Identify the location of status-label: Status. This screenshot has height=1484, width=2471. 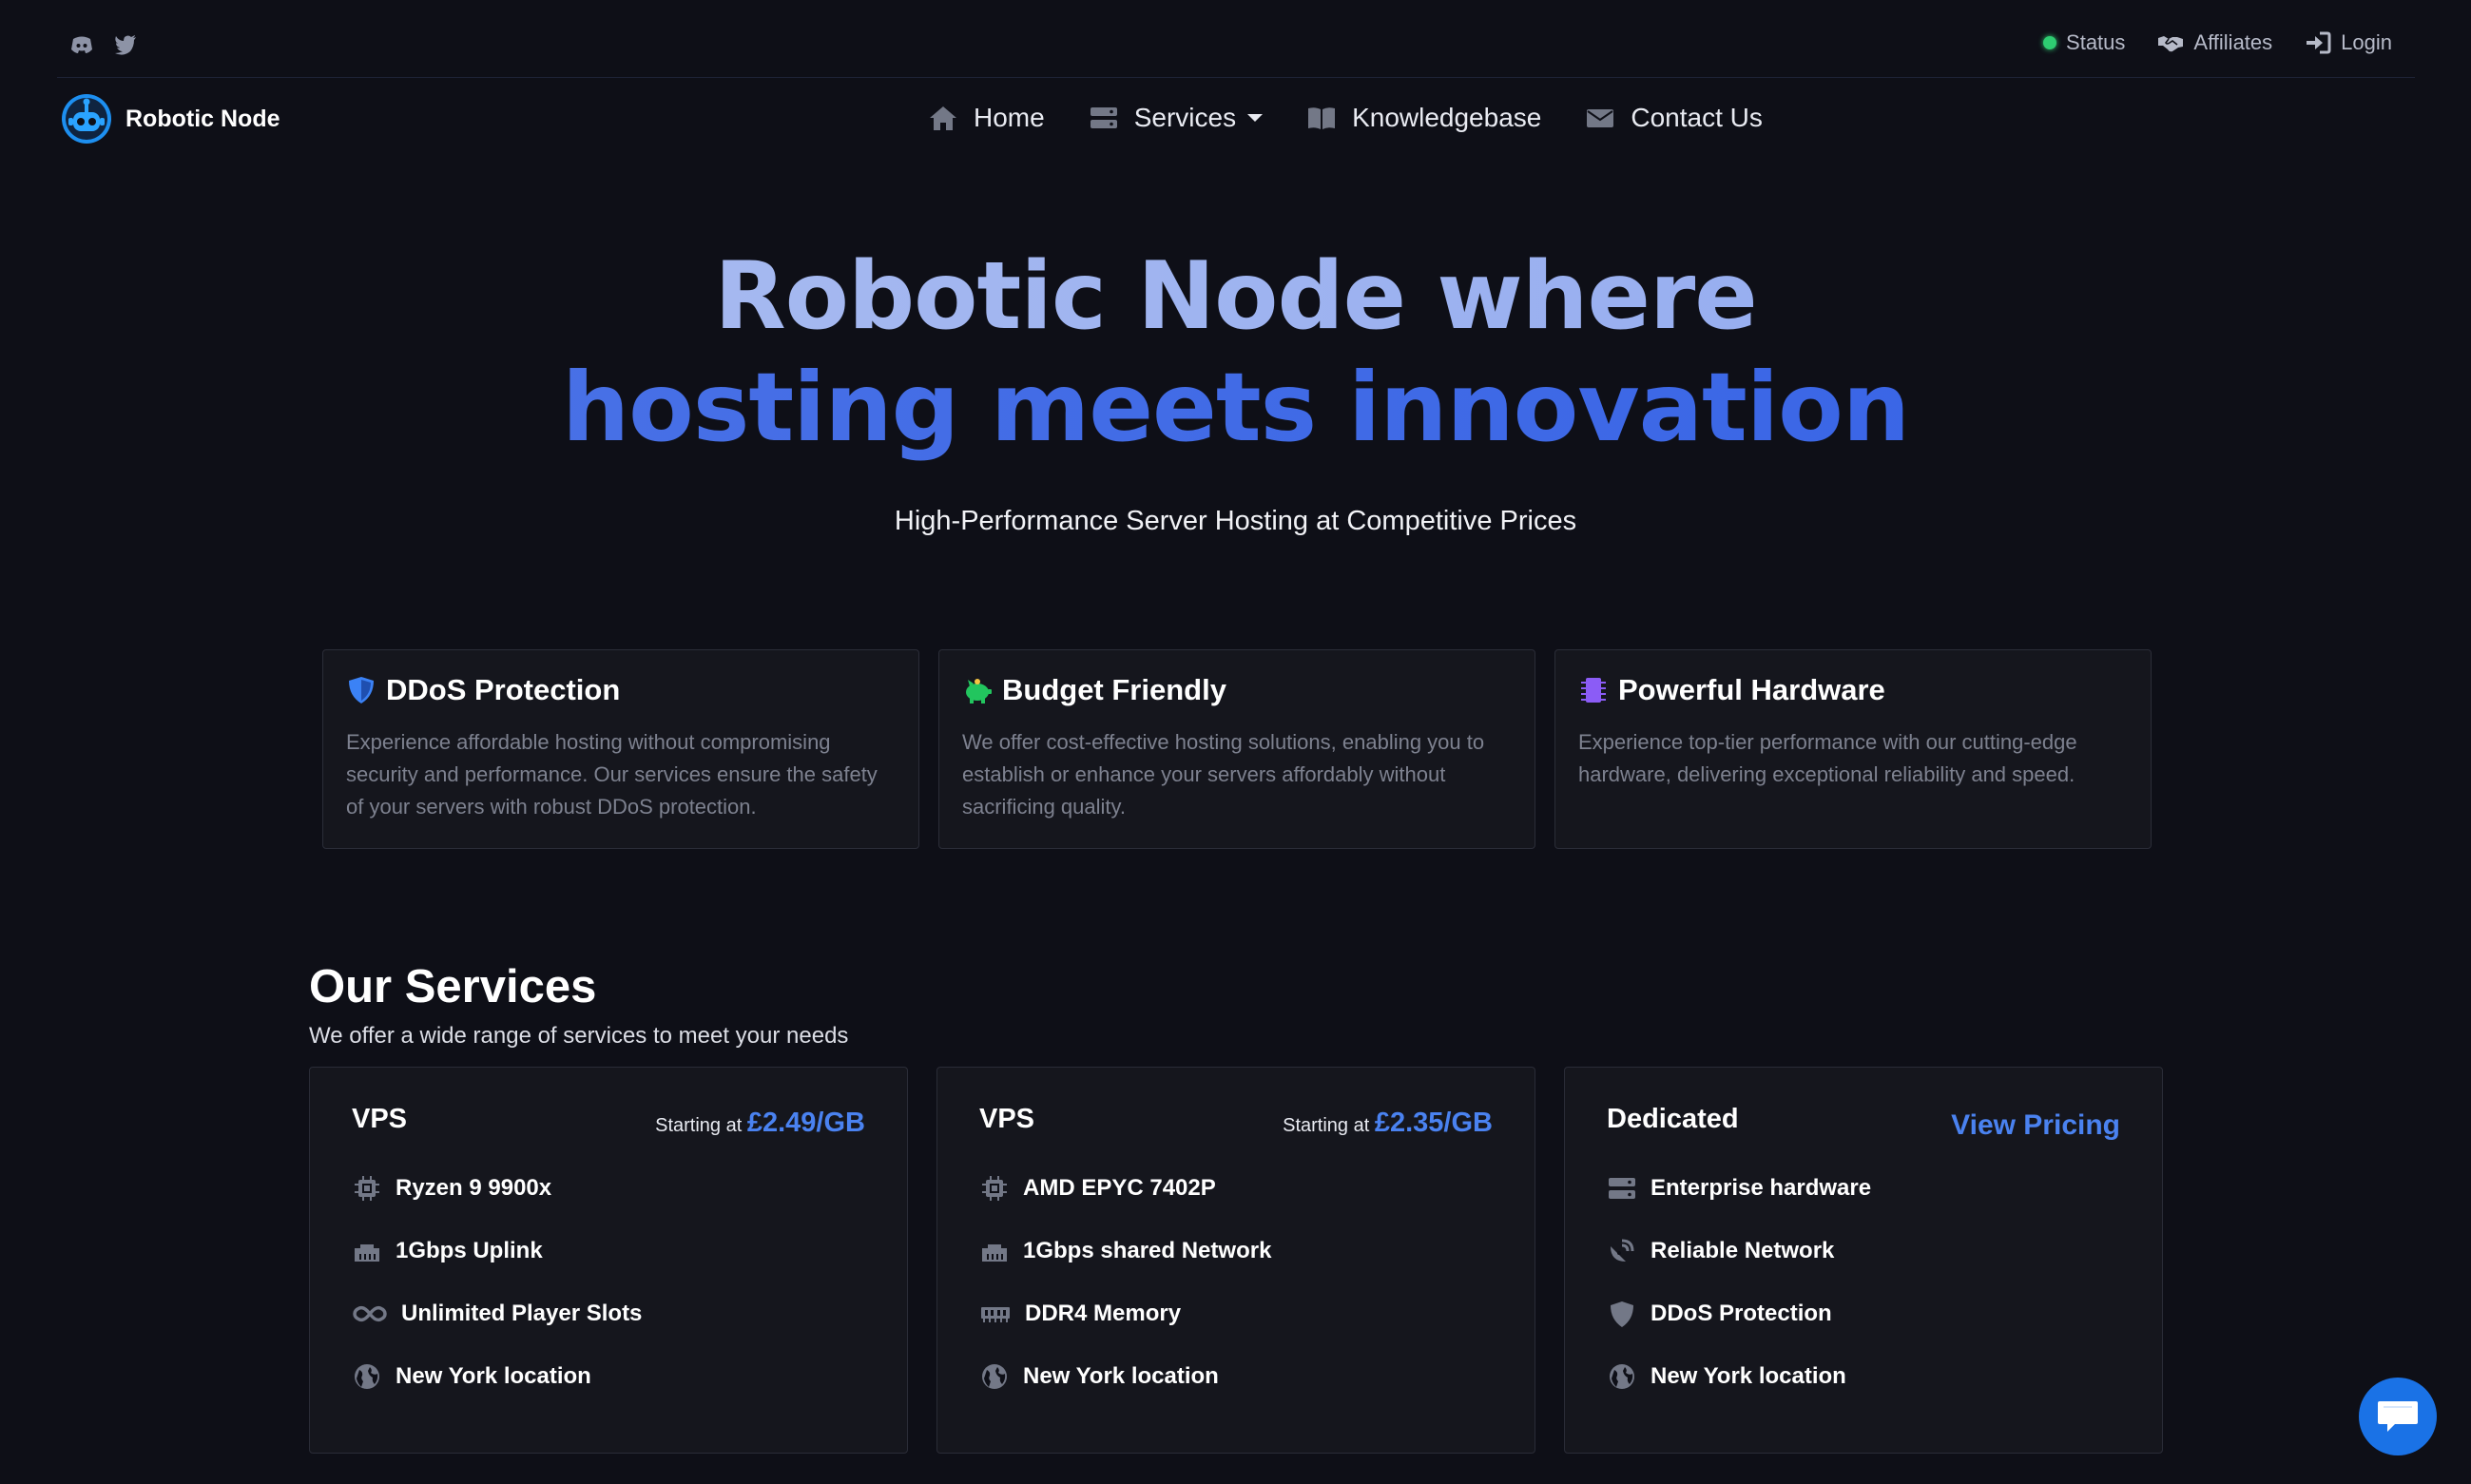
(2096, 42).